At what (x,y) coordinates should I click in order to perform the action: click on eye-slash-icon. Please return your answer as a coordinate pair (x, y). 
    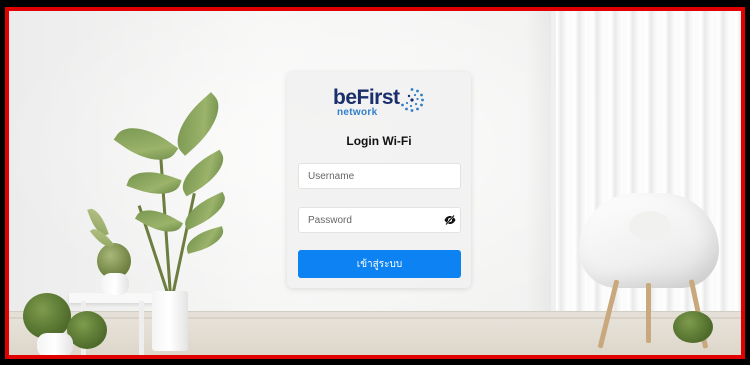
    Looking at the image, I should click on (450, 220).